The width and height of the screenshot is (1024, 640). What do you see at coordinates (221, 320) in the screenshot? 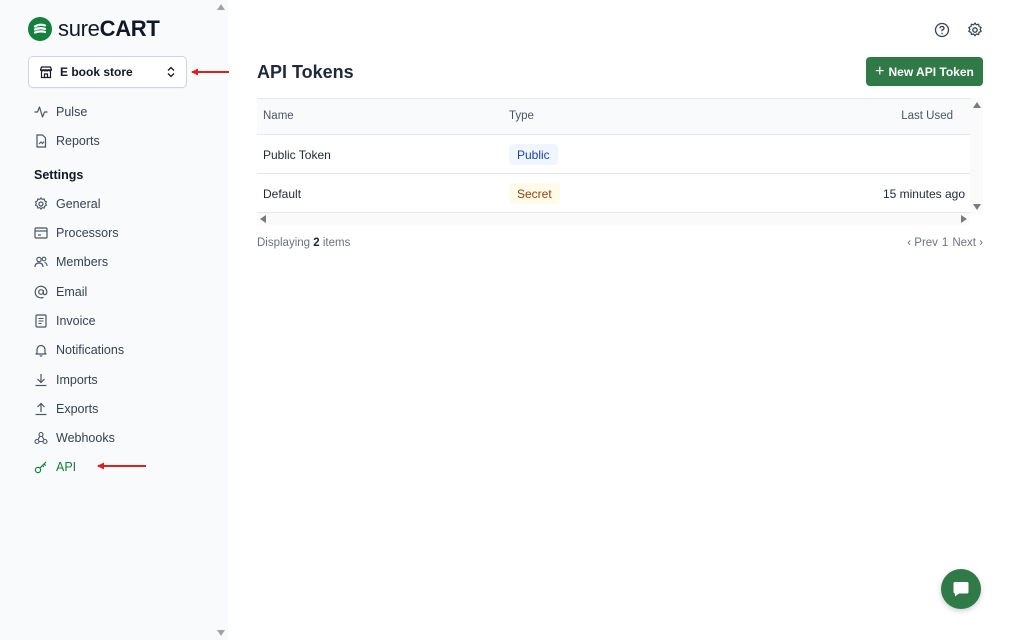
I see `sidebar-scrollbar` at bounding box center [221, 320].